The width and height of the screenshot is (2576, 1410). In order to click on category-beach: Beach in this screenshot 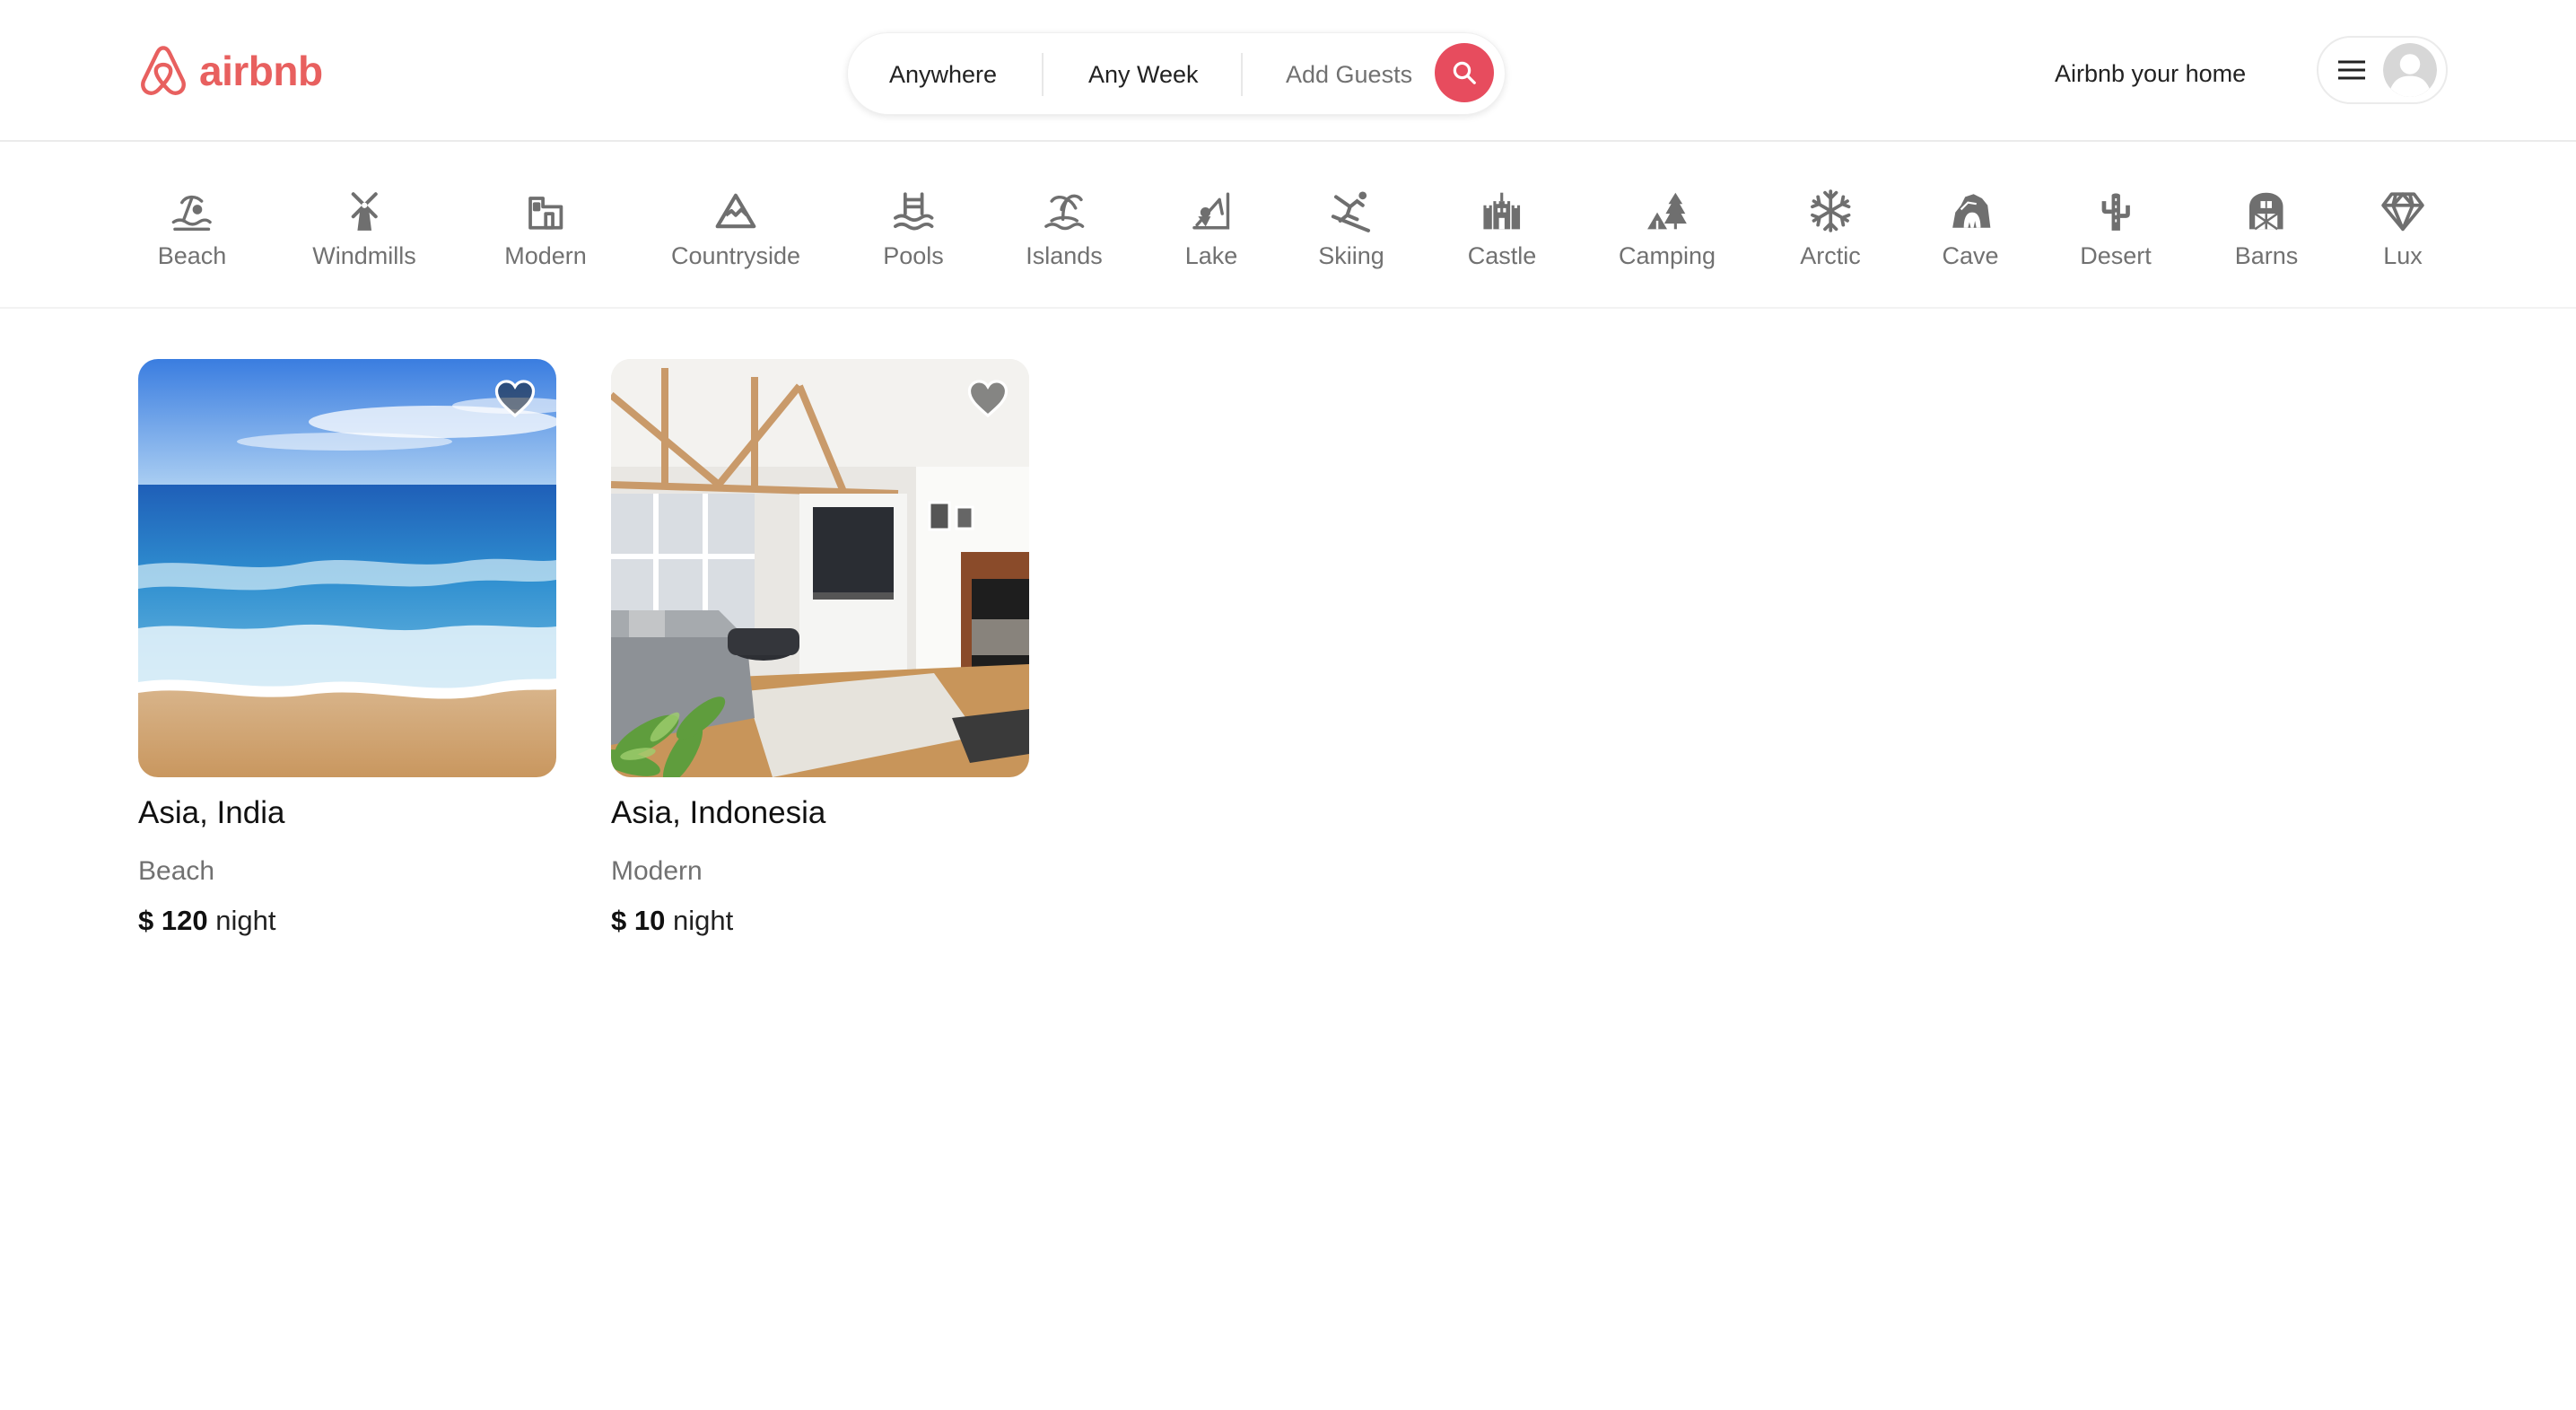, I will do `click(192, 227)`.